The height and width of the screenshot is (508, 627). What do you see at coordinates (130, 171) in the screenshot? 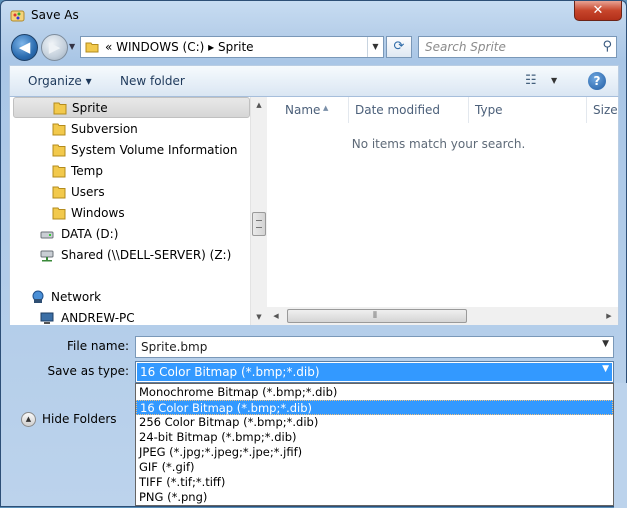
I see `sidebar-item-temp: Temp` at bounding box center [130, 171].